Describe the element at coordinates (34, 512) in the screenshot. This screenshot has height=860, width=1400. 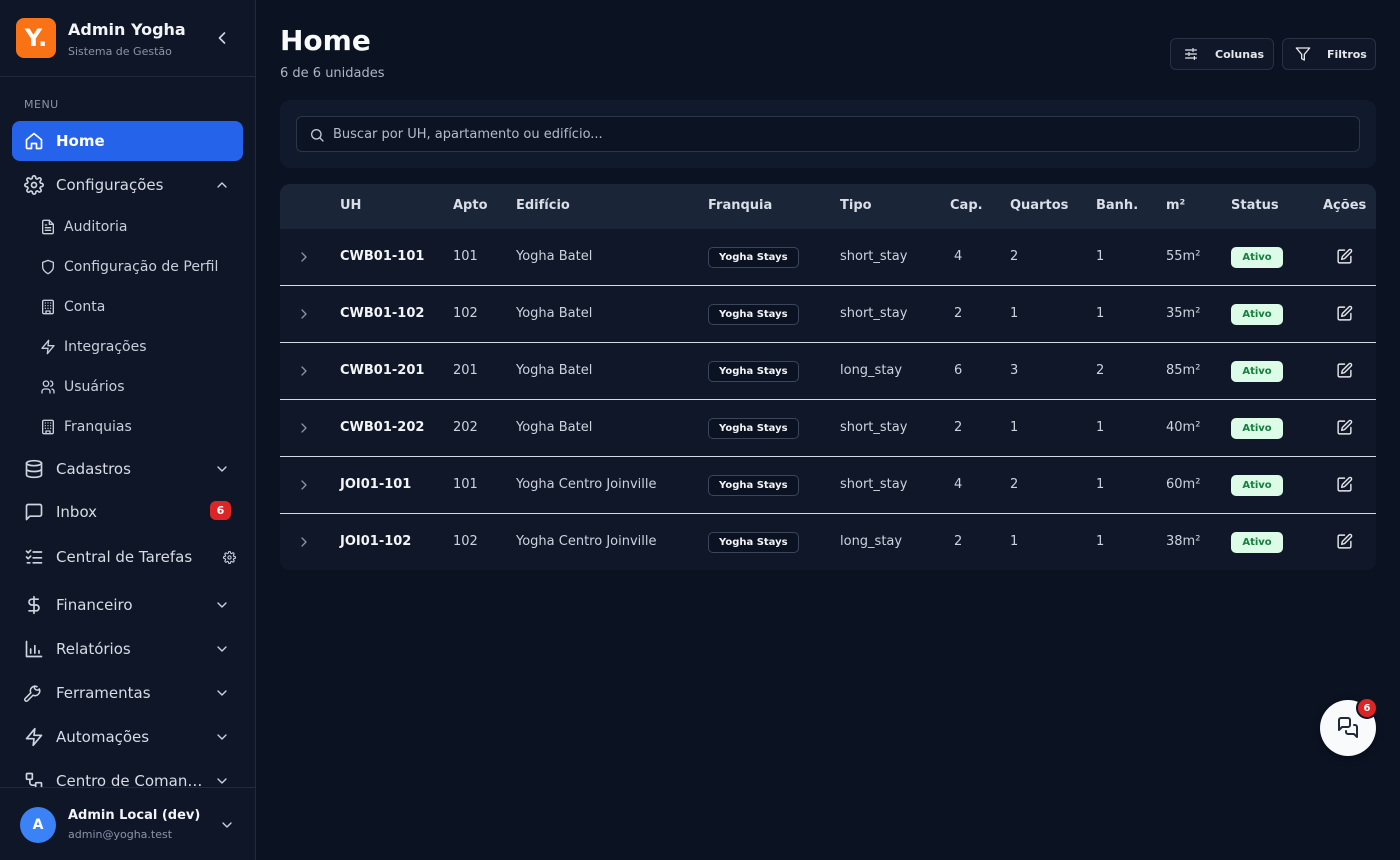
I see `message-square-icon` at that location.